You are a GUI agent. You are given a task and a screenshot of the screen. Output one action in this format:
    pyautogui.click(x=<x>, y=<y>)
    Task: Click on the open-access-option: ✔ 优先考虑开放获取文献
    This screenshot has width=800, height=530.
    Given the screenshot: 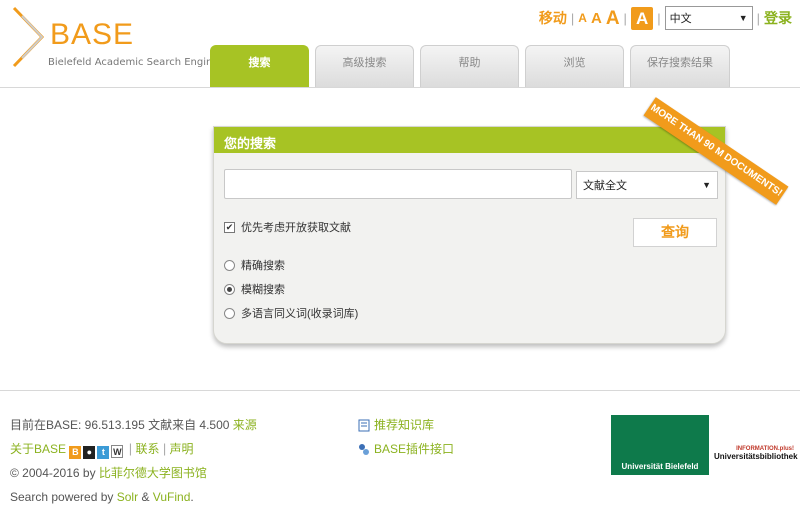 What is the action you would take?
    pyautogui.click(x=287, y=227)
    